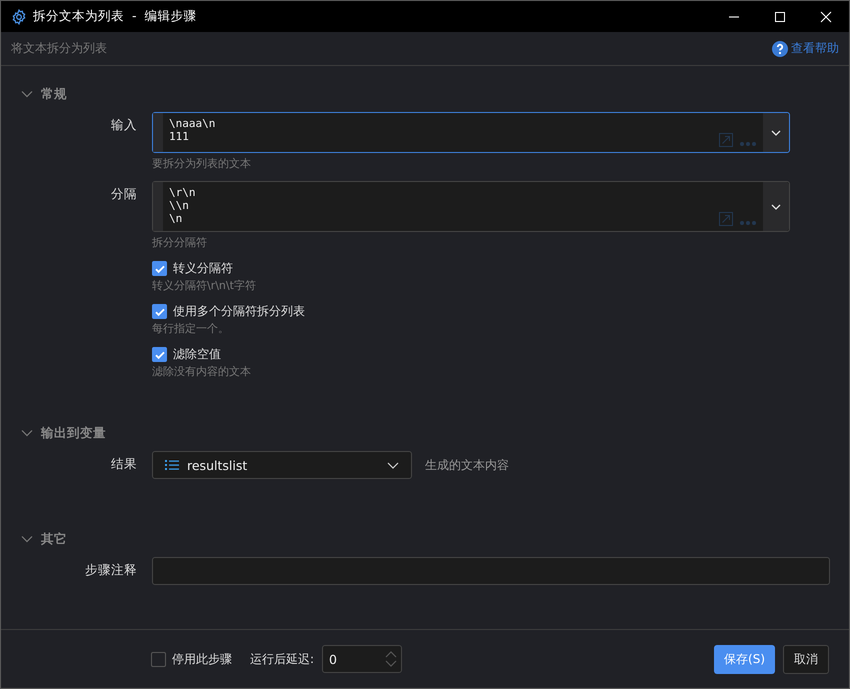 This screenshot has width=850, height=689. I want to click on field-hint: 滤除没有内容的文本, so click(202, 371).